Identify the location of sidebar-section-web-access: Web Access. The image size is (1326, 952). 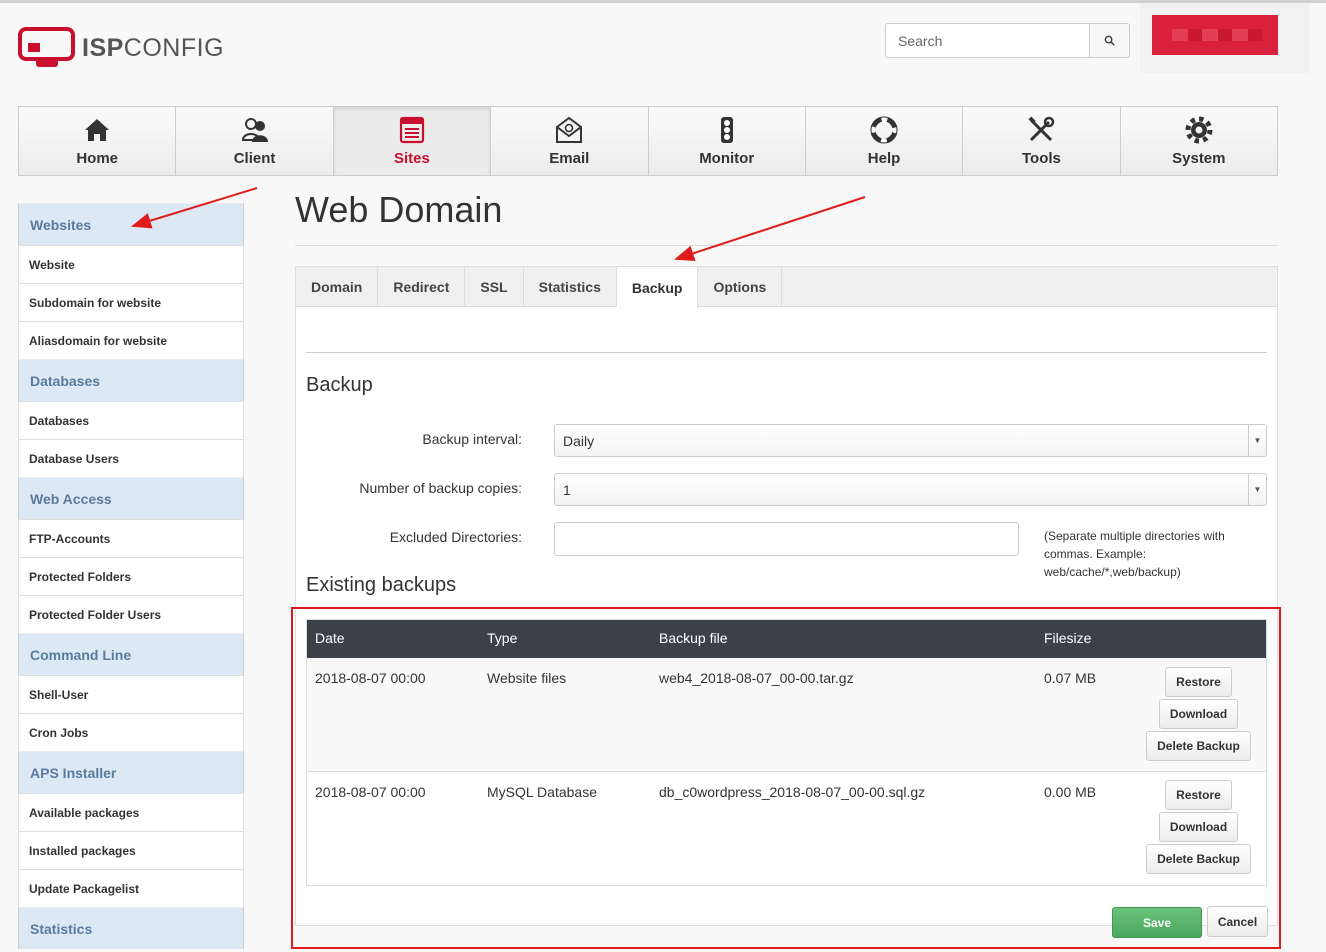
(131, 498).